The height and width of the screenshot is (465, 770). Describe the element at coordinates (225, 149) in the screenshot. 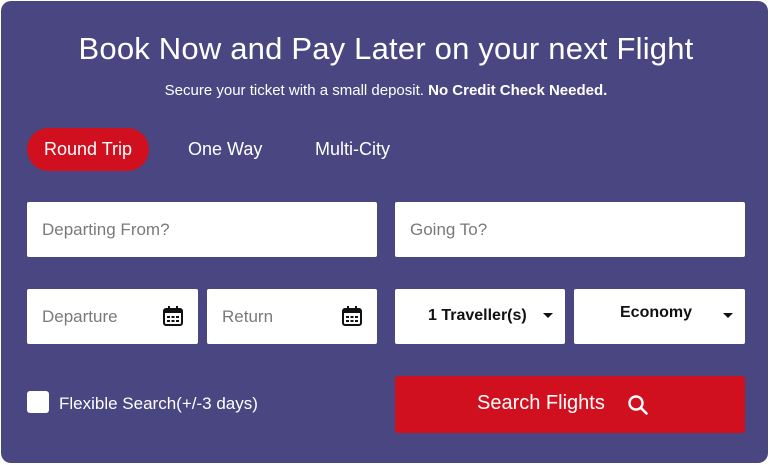

I see `tab-one-way: One Way` at that location.